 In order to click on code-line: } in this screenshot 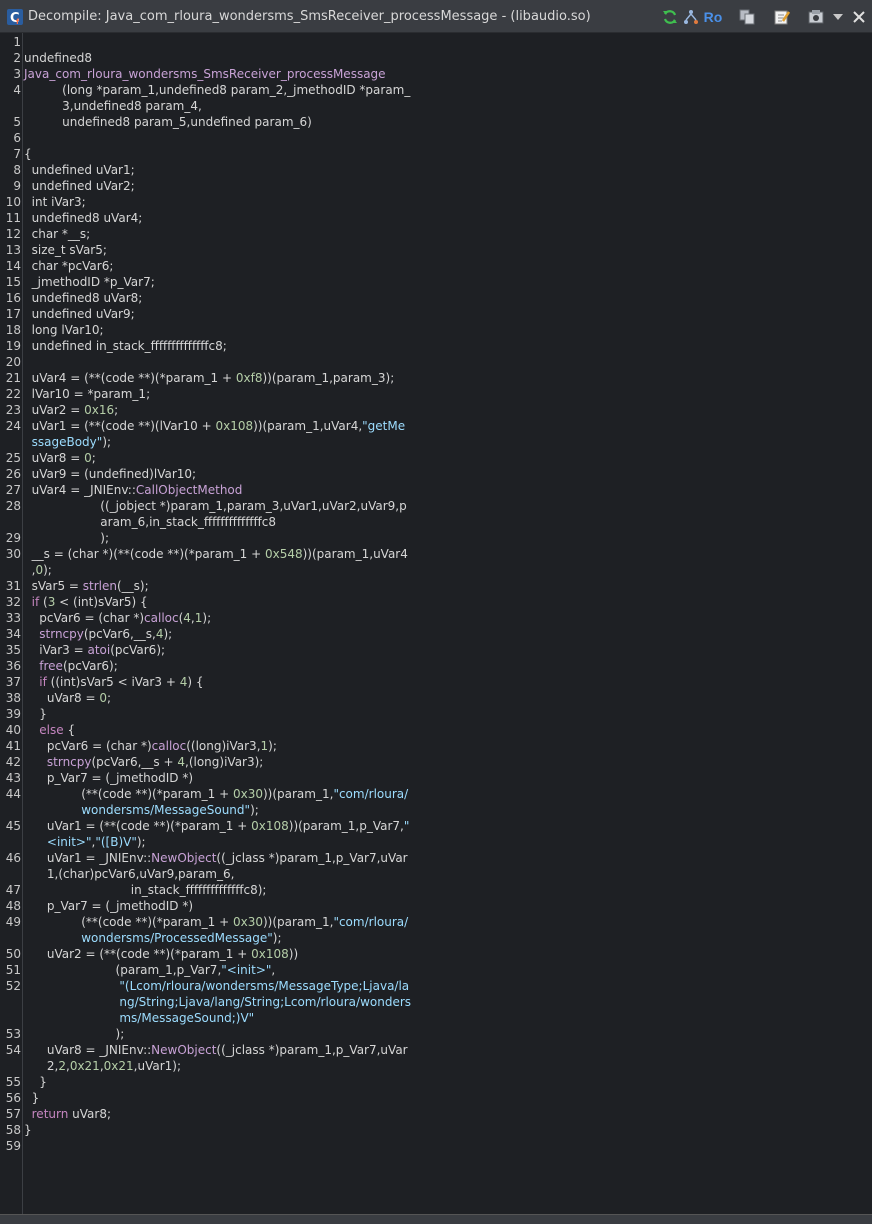, I will do `click(448, 1130)`.